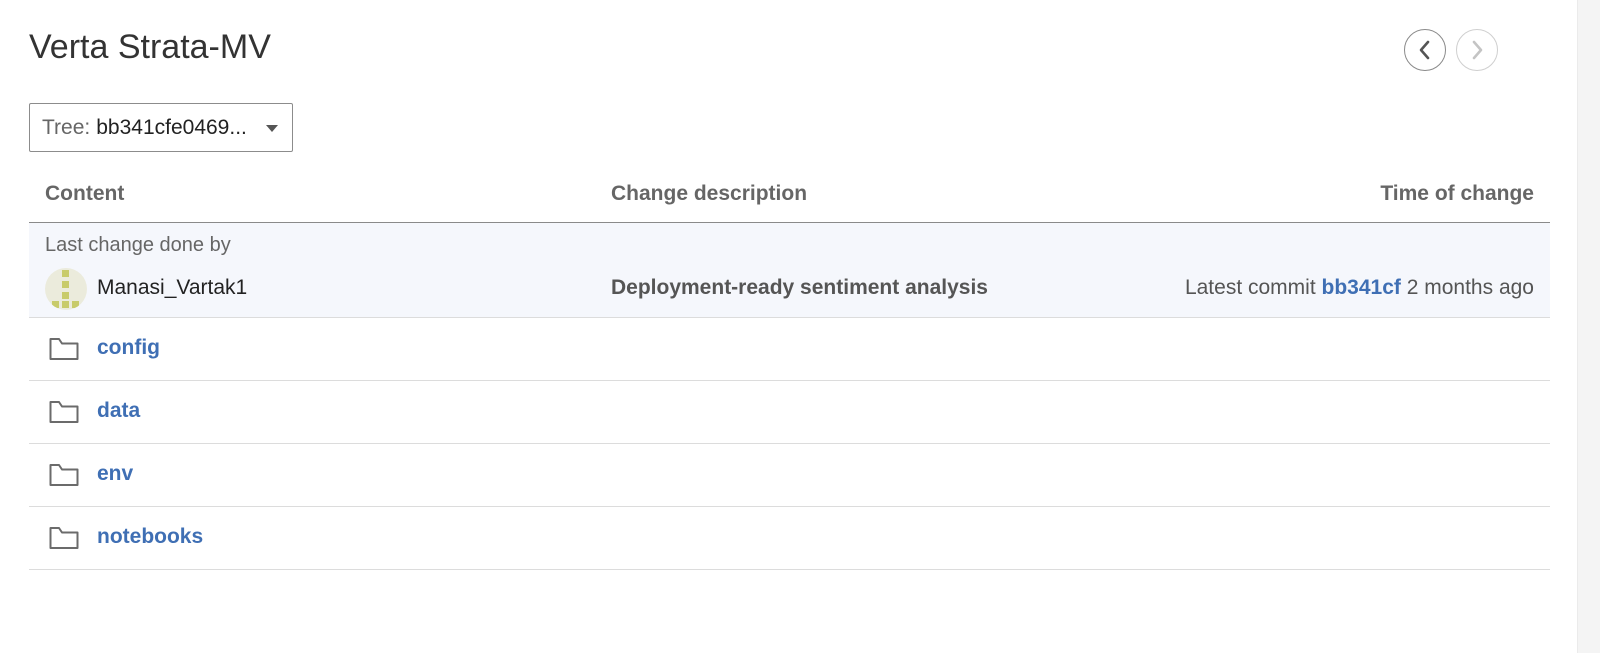 This screenshot has height=653, width=1600. What do you see at coordinates (172, 287) in the screenshot?
I see `commit-author: Manasi_Vartak1` at bounding box center [172, 287].